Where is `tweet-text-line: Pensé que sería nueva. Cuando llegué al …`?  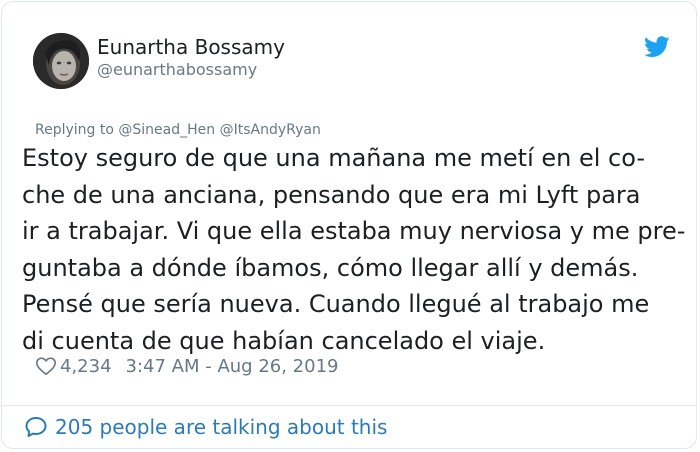
tweet-text-line: Pensé que sería nueva. Cuando llegué al … is located at coordinates (336, 304).